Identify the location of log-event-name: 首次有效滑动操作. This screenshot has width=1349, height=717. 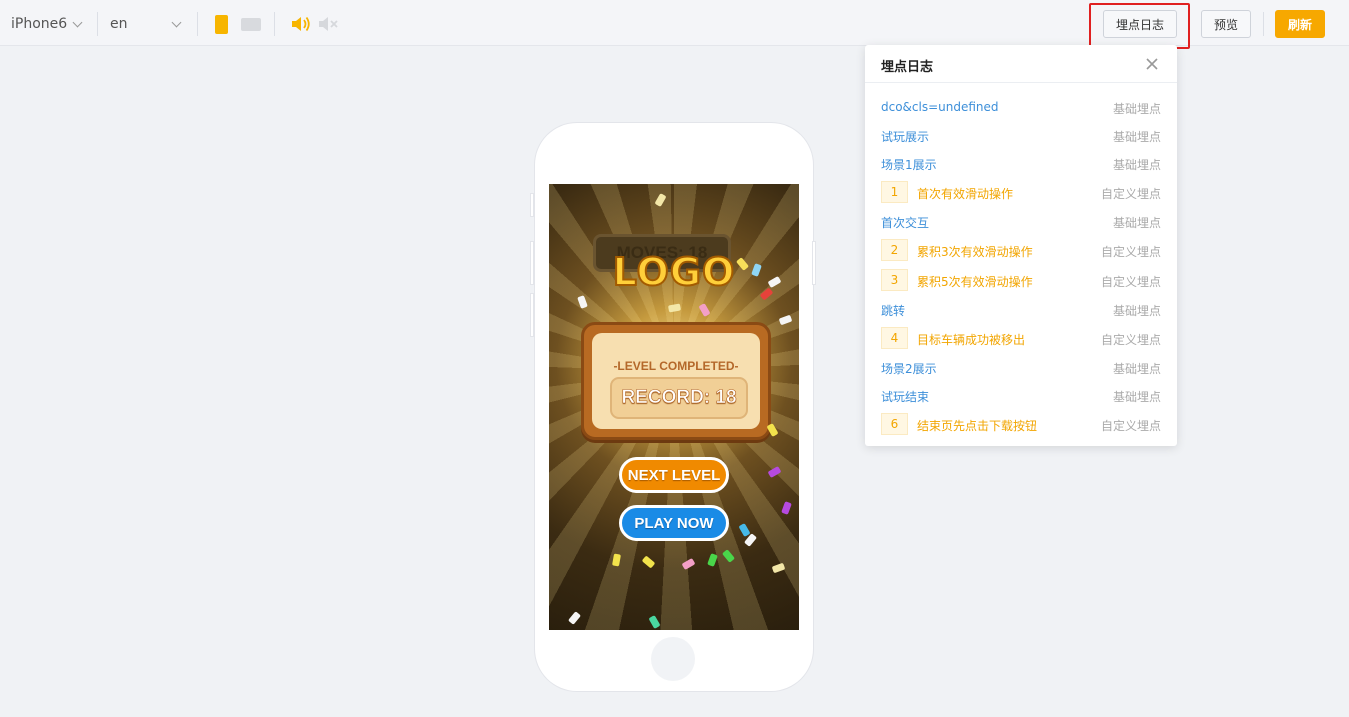
(965, 194).